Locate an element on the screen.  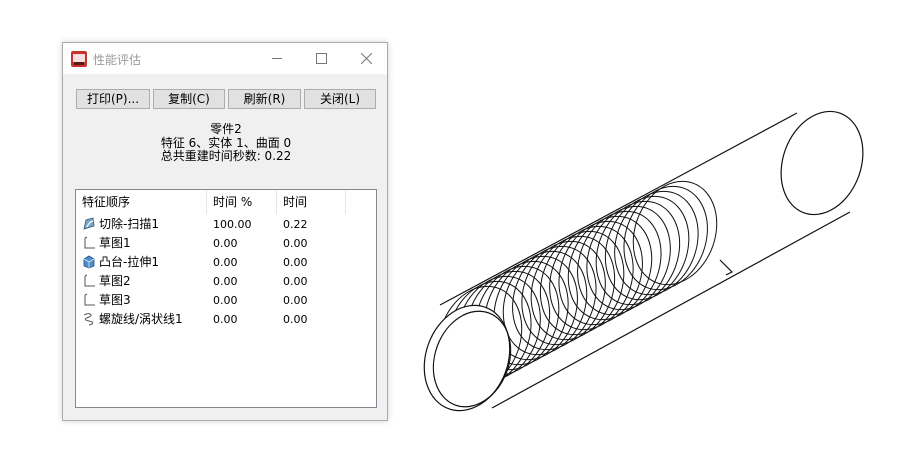
solidworks-app-icon is located at coordinates (79, 59).